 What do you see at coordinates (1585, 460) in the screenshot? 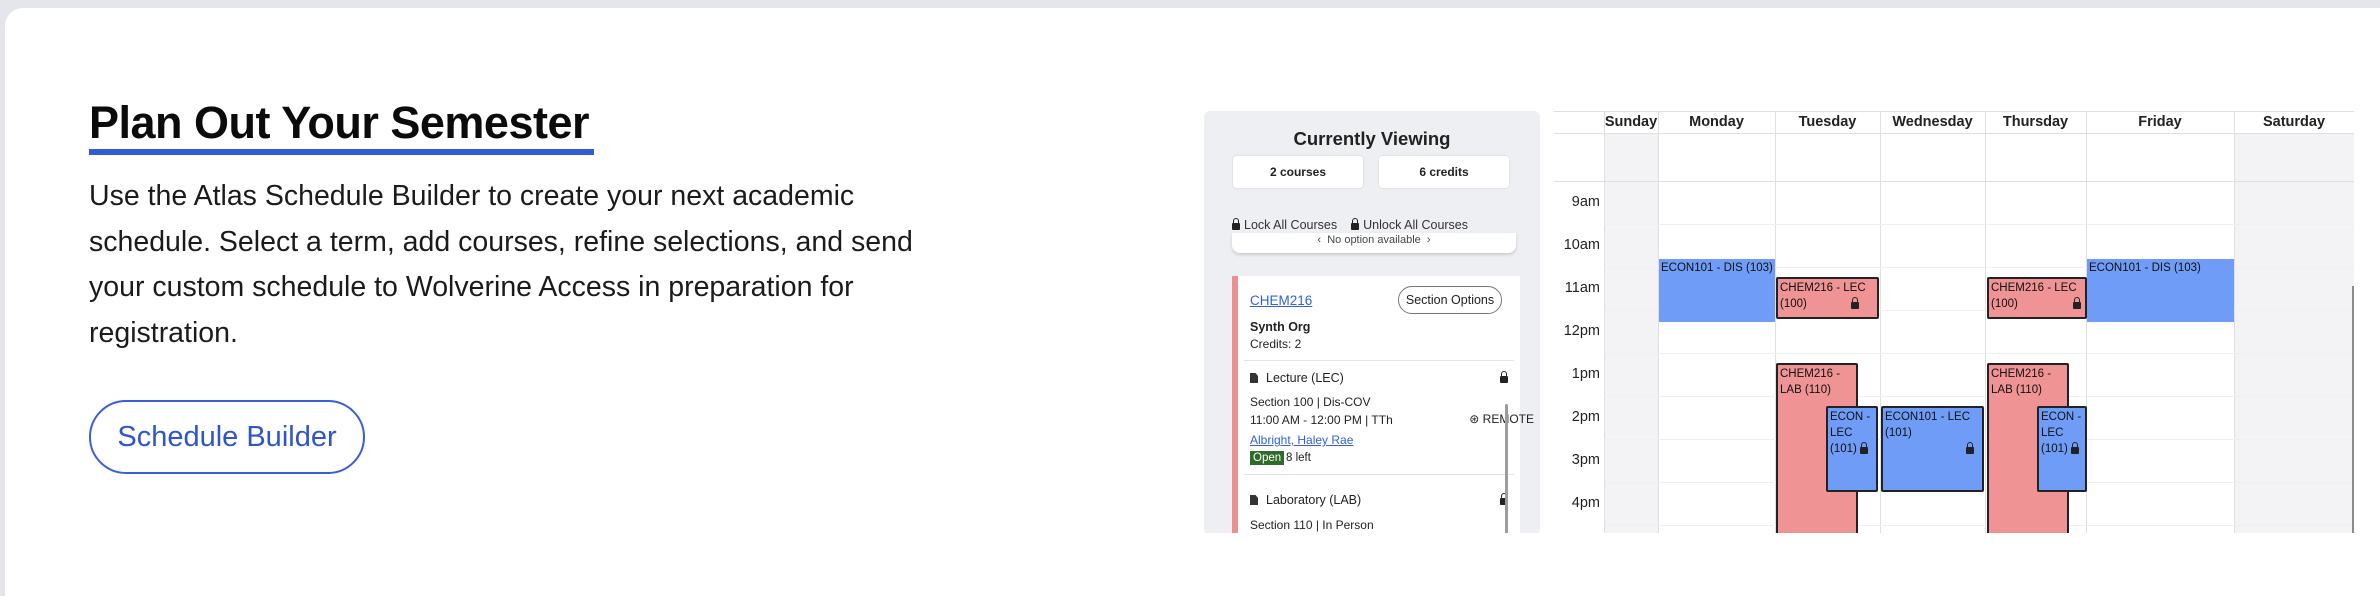
I see `time-label: 3pm` at bounding box center [1585, 460].